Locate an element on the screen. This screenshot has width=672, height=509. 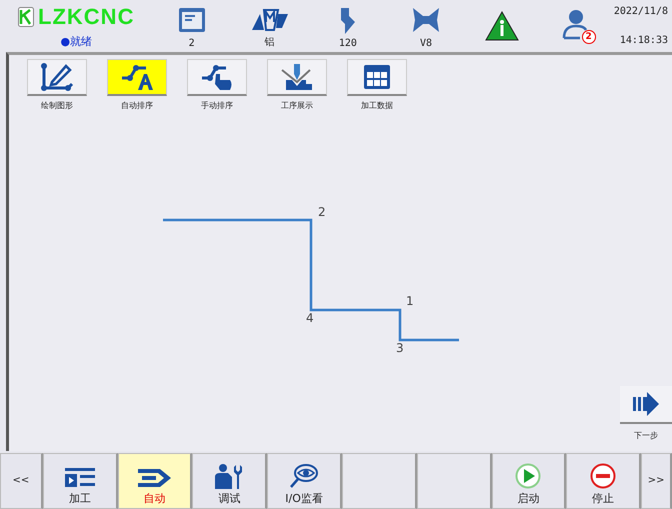
stop-button: 停止 is located at coordinates (604, 481).